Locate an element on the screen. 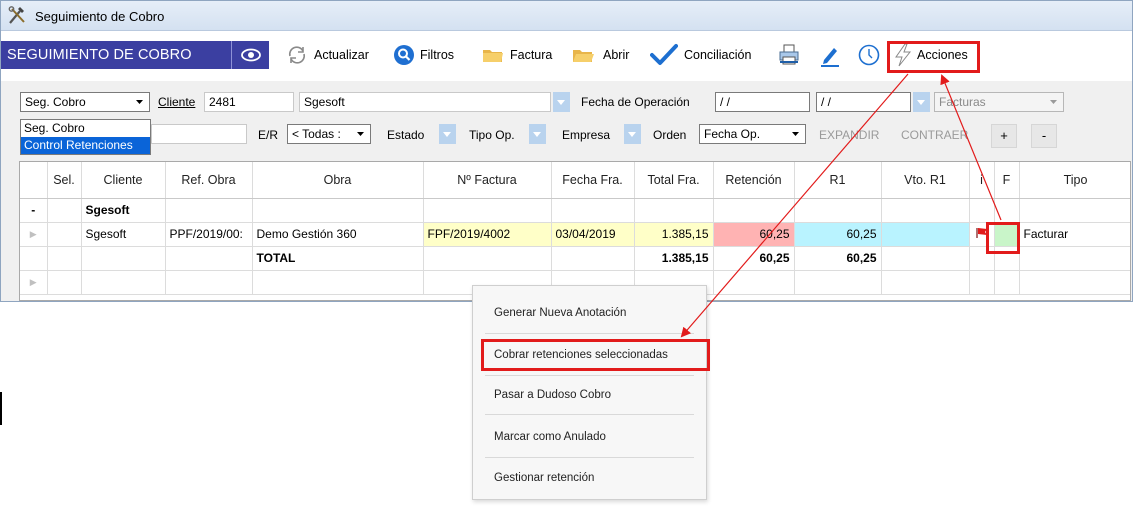  remove-button: - is located at coordinates (1044, 136).